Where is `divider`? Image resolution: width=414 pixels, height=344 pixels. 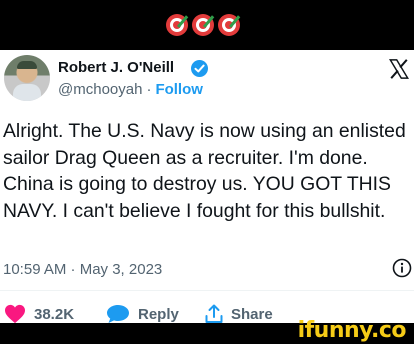
divider is located at coordinates (207, 290).